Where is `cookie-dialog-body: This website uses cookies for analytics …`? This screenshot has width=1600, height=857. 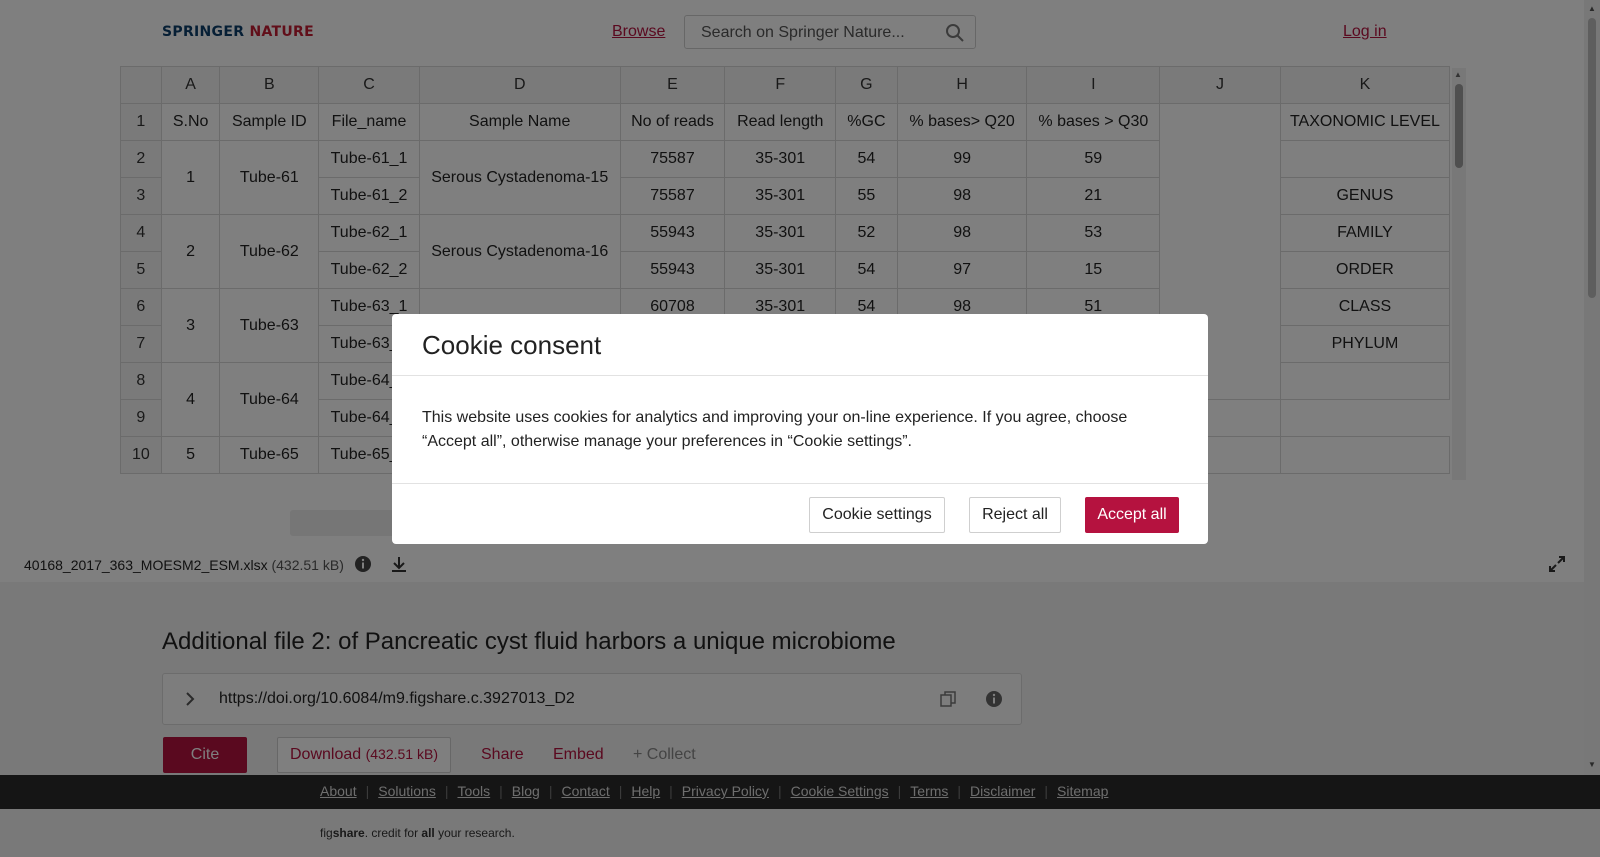
cookie-dialog-body: This website uses cookies for analytics … is located at coordinates (775, 429).